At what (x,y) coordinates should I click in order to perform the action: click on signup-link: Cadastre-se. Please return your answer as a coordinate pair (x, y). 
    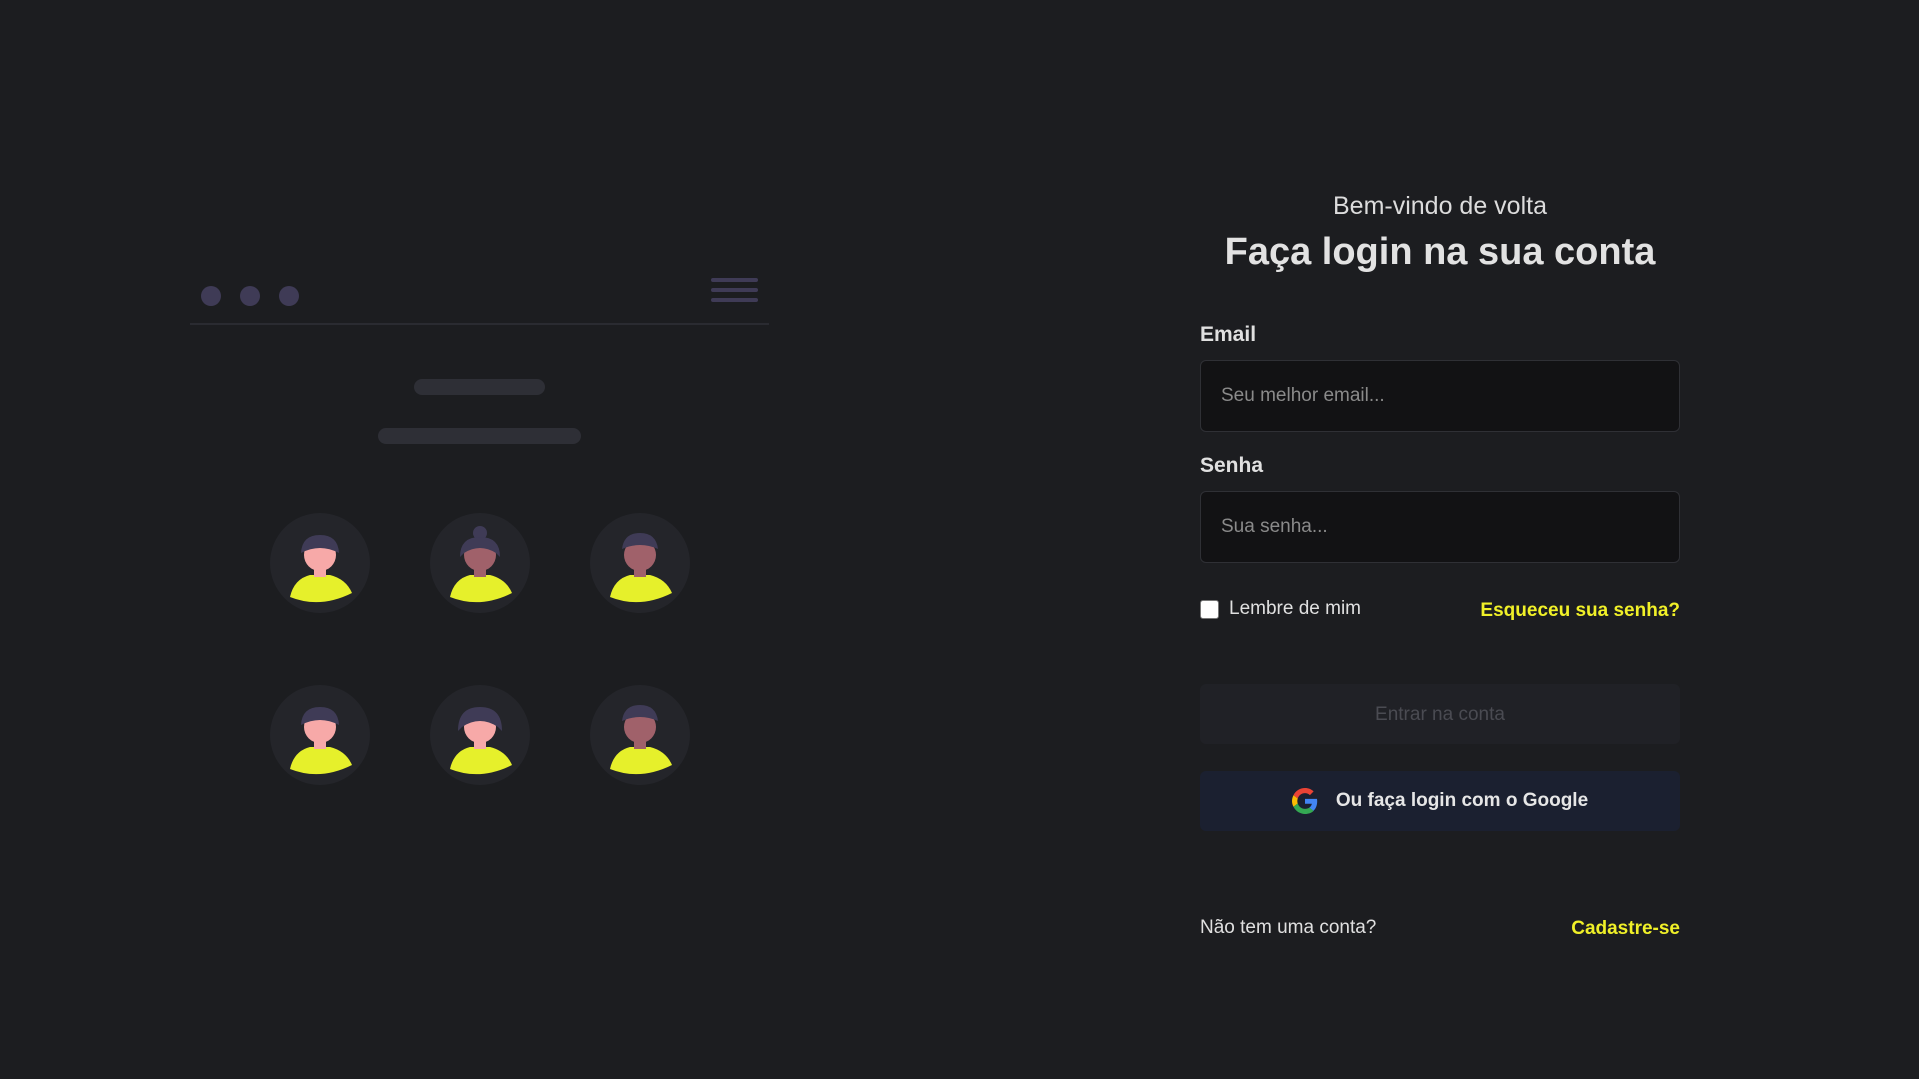
    Looking at the image, I should click on (1625, 929).